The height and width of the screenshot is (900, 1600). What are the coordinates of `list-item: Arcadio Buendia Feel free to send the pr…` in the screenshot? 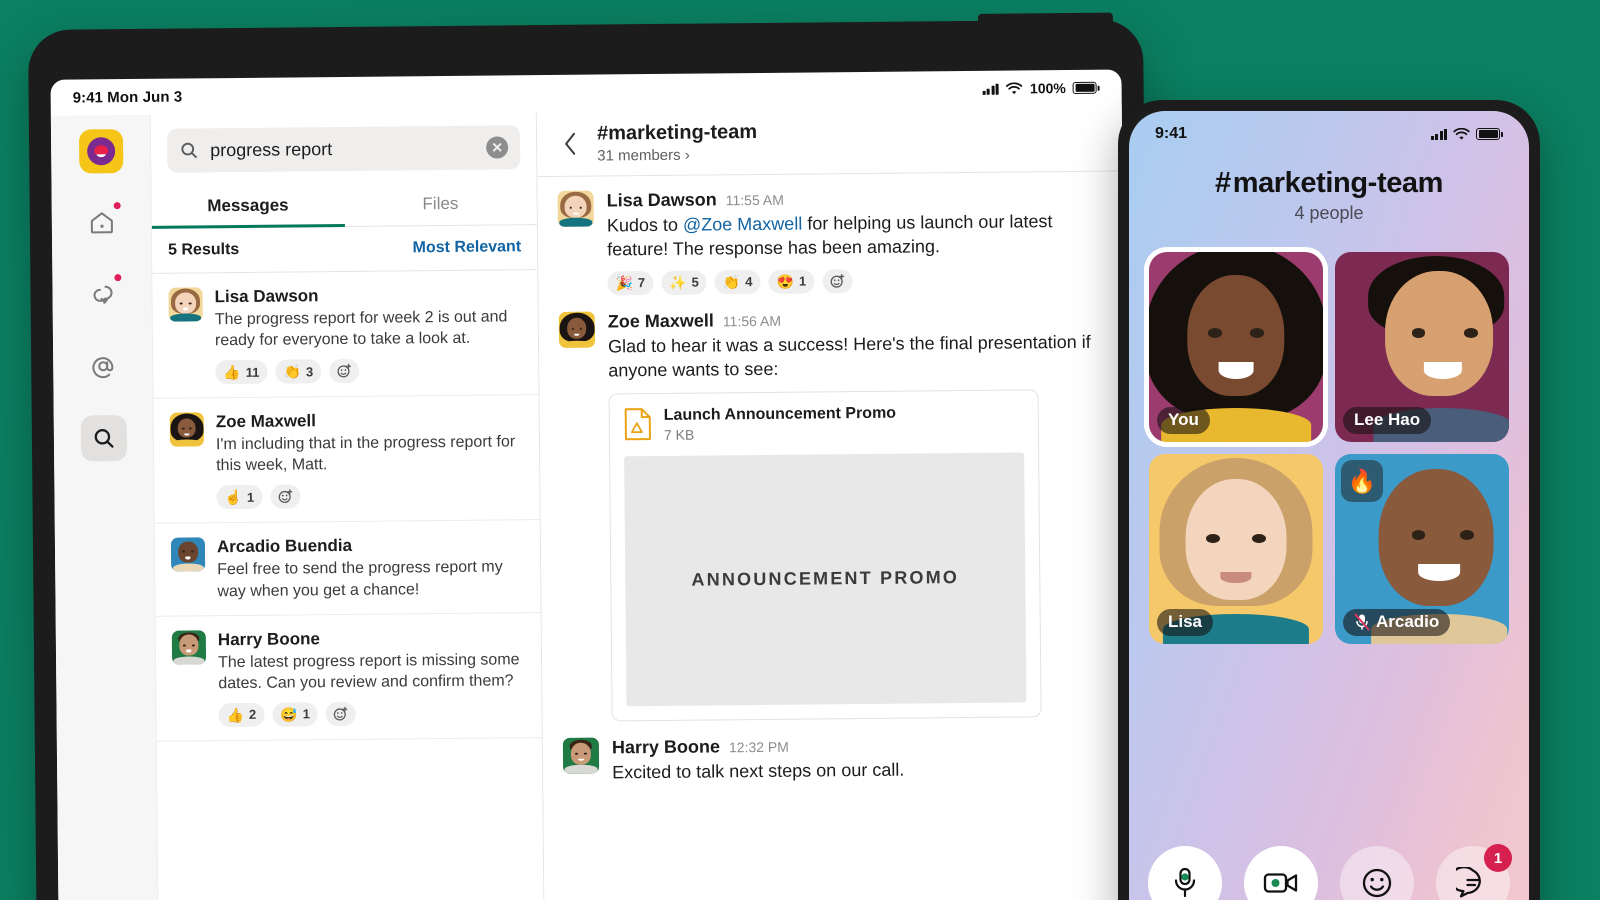 It's located at (347, 568).